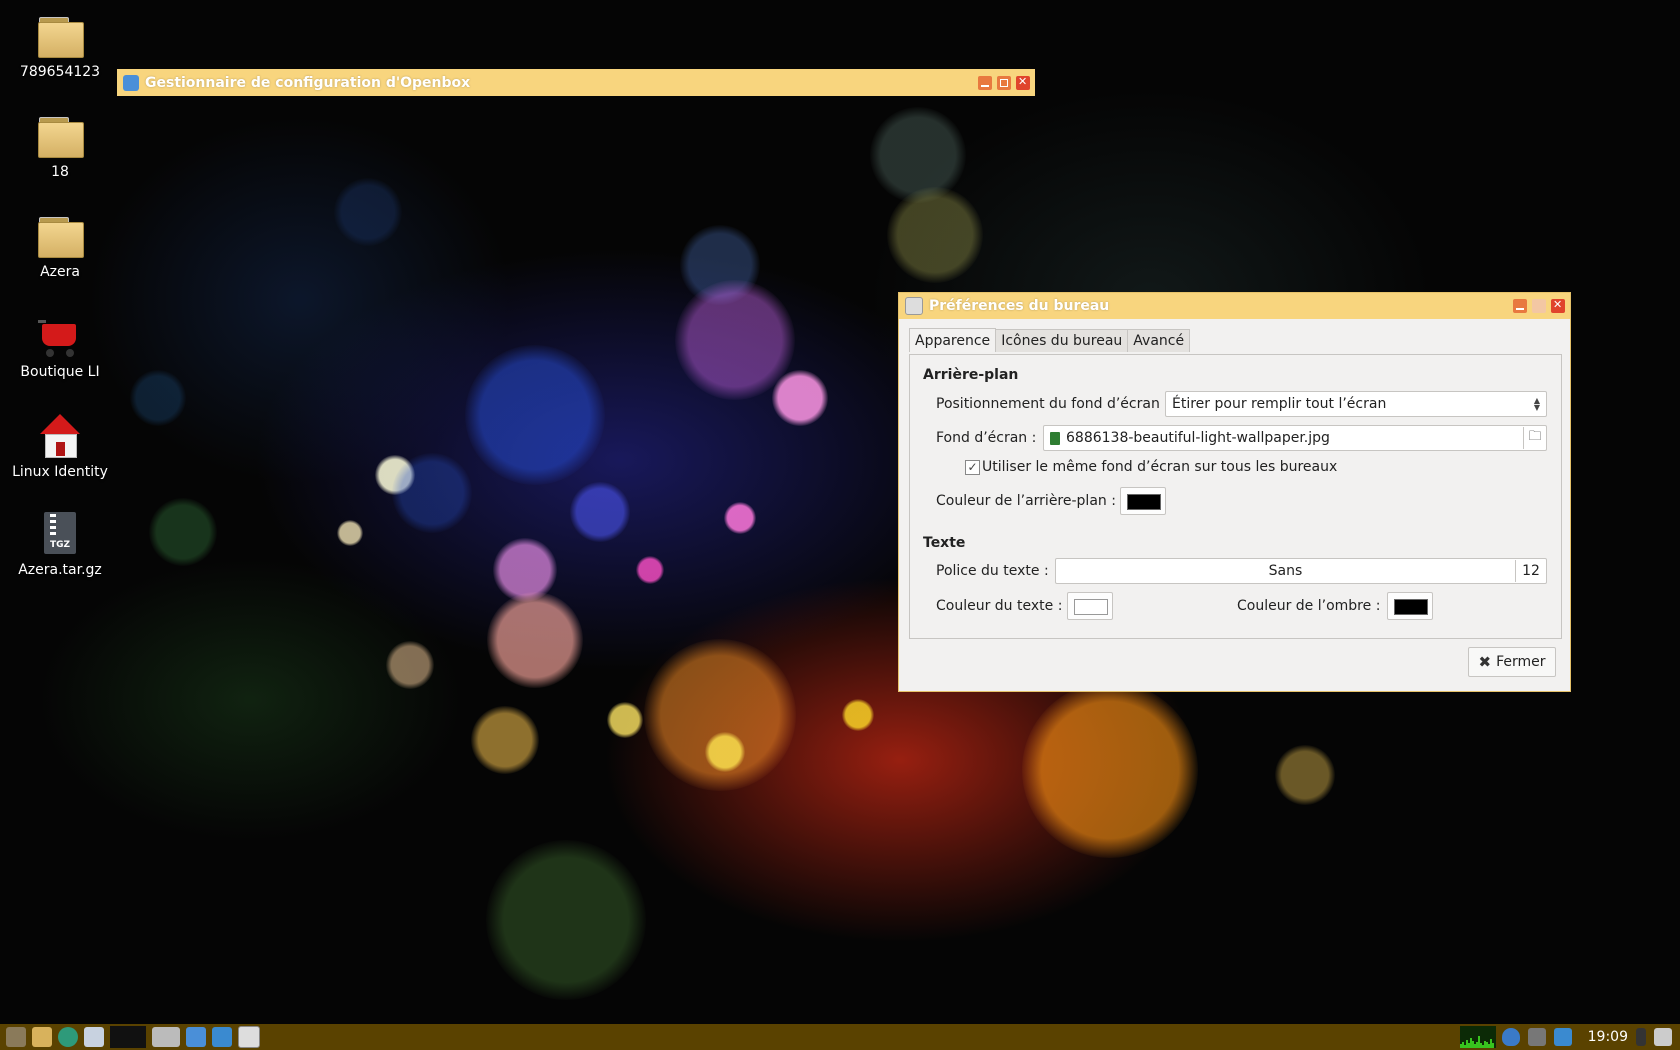 This screenshot has width=1680, height=1050. I want to click on desktop-icon-folder-789654123: 789654123, so click(60, 46).